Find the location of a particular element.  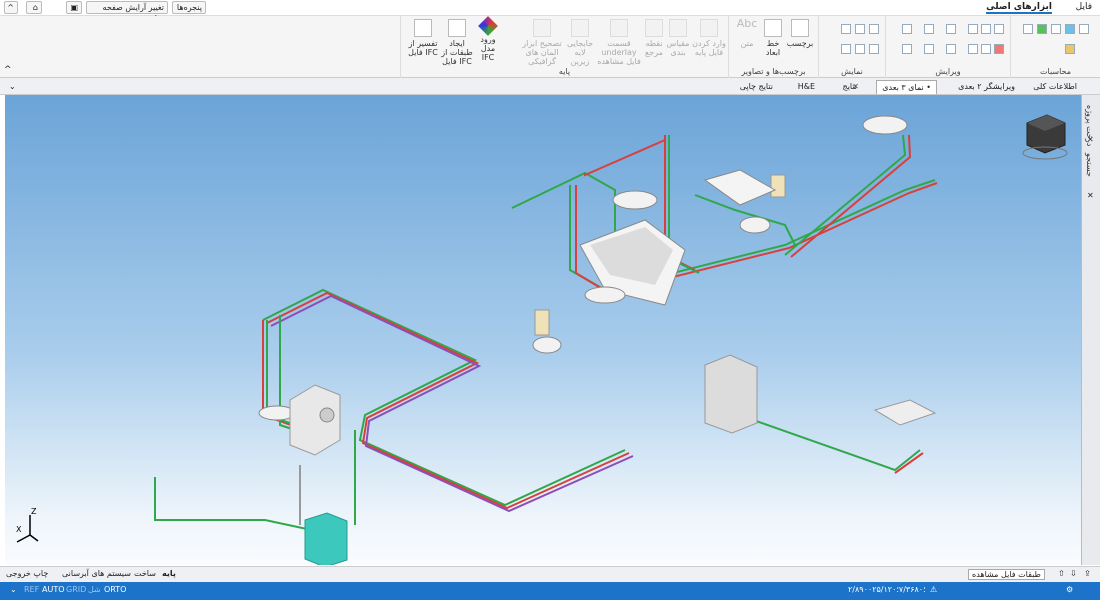

view-cube is located at coordinates (1045, 137).